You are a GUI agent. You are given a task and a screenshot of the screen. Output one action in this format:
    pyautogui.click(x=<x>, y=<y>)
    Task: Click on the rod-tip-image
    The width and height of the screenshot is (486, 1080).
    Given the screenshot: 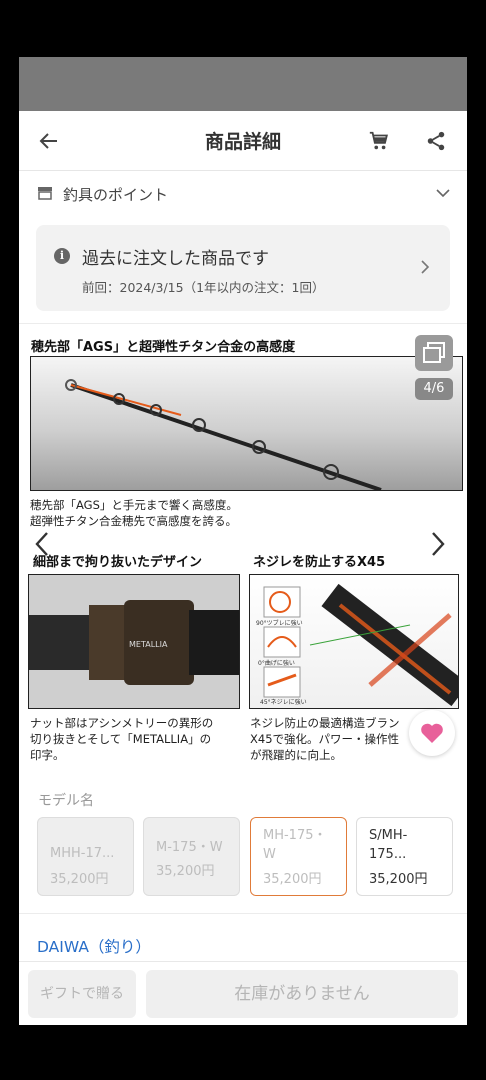 What is the action you would take?
    pyautogui.click(x=246, y=423)
    